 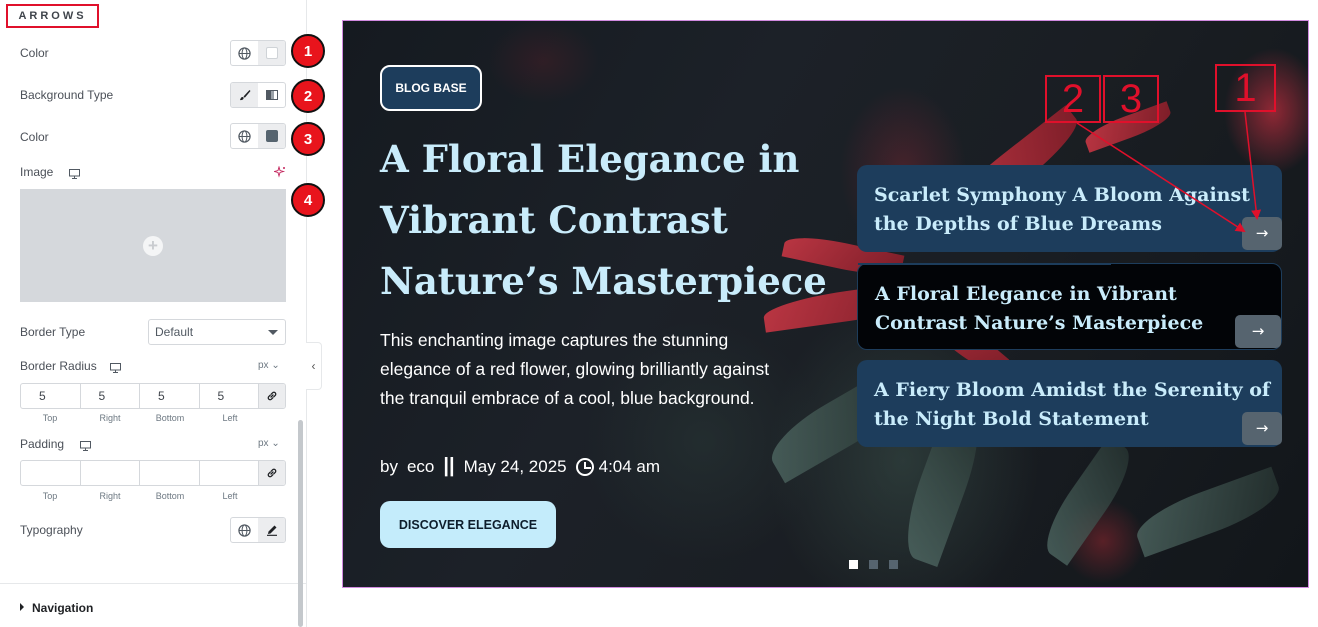 What do you see at coordinates (279, 174) in the screenshot?
I see `ai-sparkle-icon` at bounding box center [279, 174].